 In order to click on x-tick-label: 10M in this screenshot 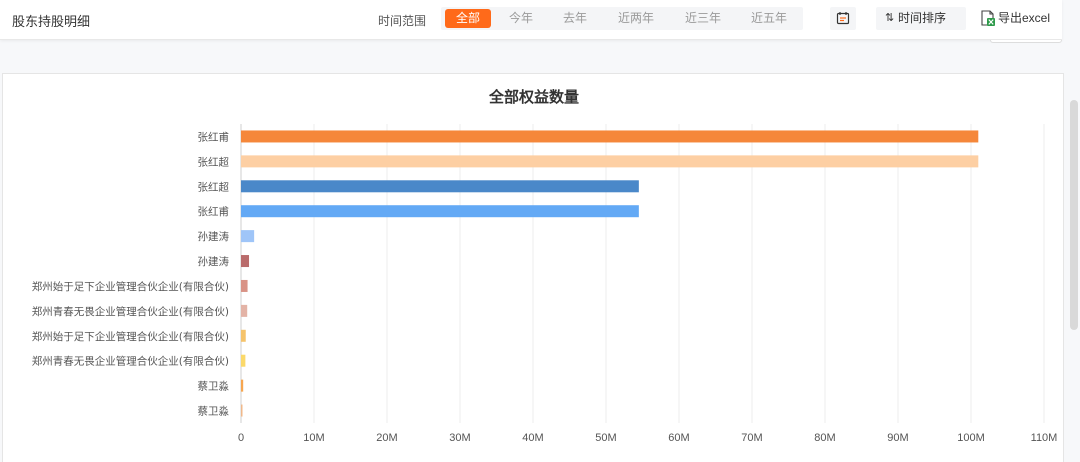, I will do `click(313, 438)`.